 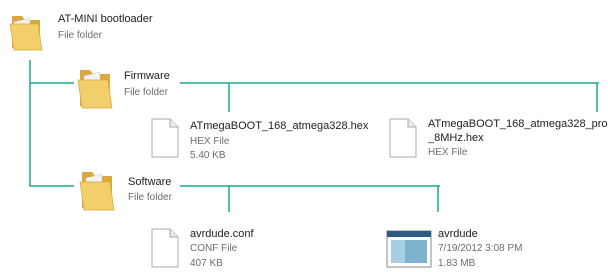 I want to click on file-name: ATmegaBOOT_168_atmega328.hex, so click(x=279, y=126).